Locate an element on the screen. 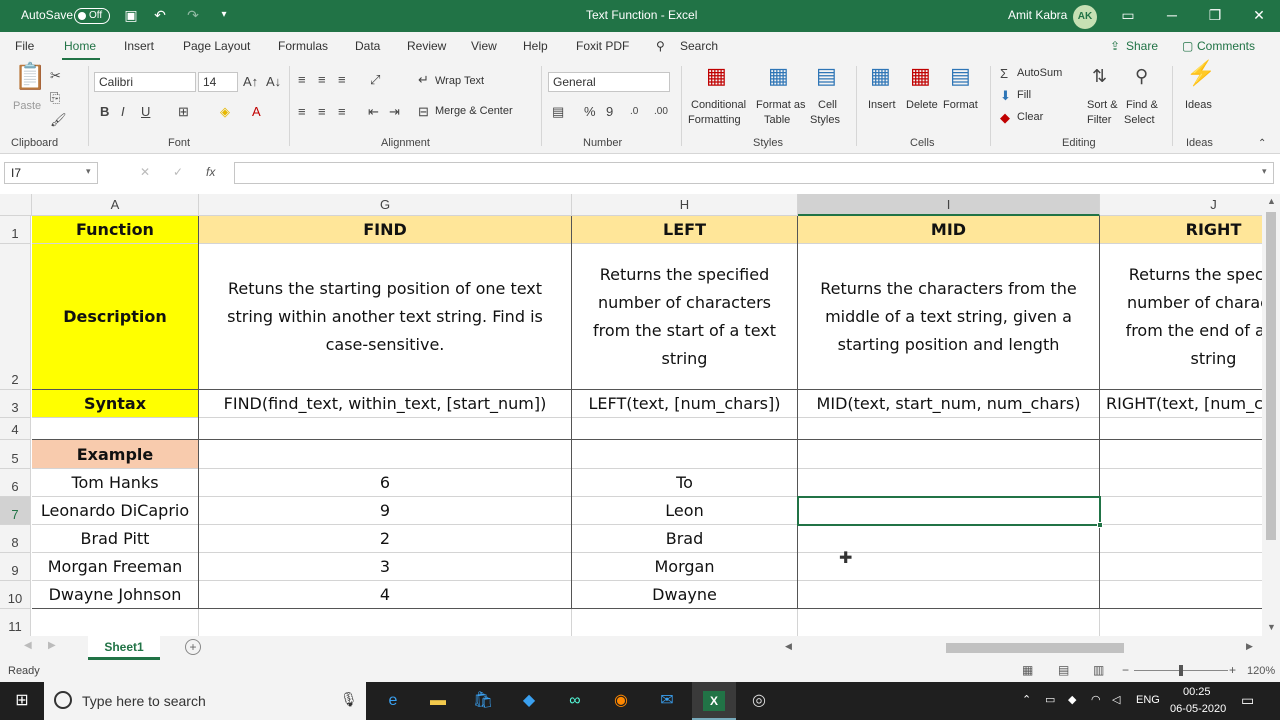  orientation-icon: ⤢ is located at coordinates (375, 80).